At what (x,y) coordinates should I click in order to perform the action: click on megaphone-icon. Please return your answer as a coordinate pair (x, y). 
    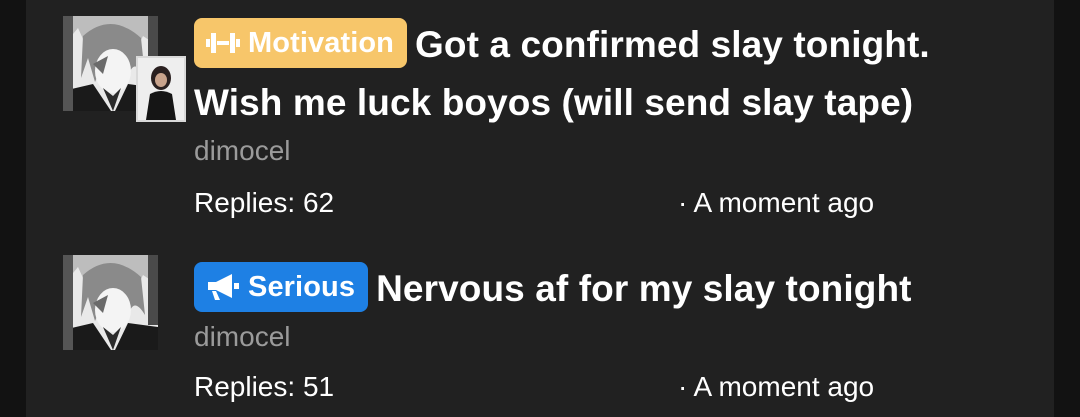
    Looking at the image, I should click on (223, 287).